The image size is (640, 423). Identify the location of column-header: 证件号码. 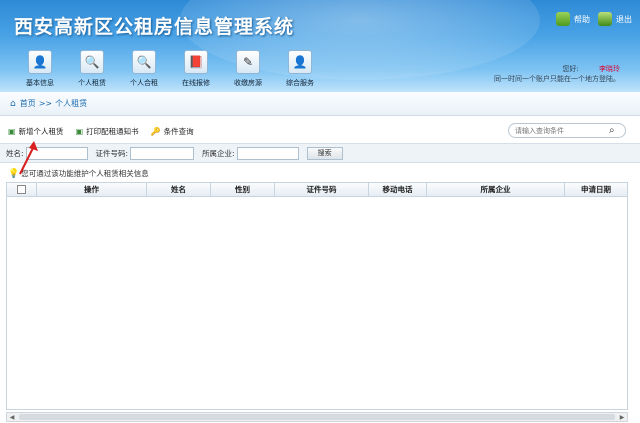
(322, 189).